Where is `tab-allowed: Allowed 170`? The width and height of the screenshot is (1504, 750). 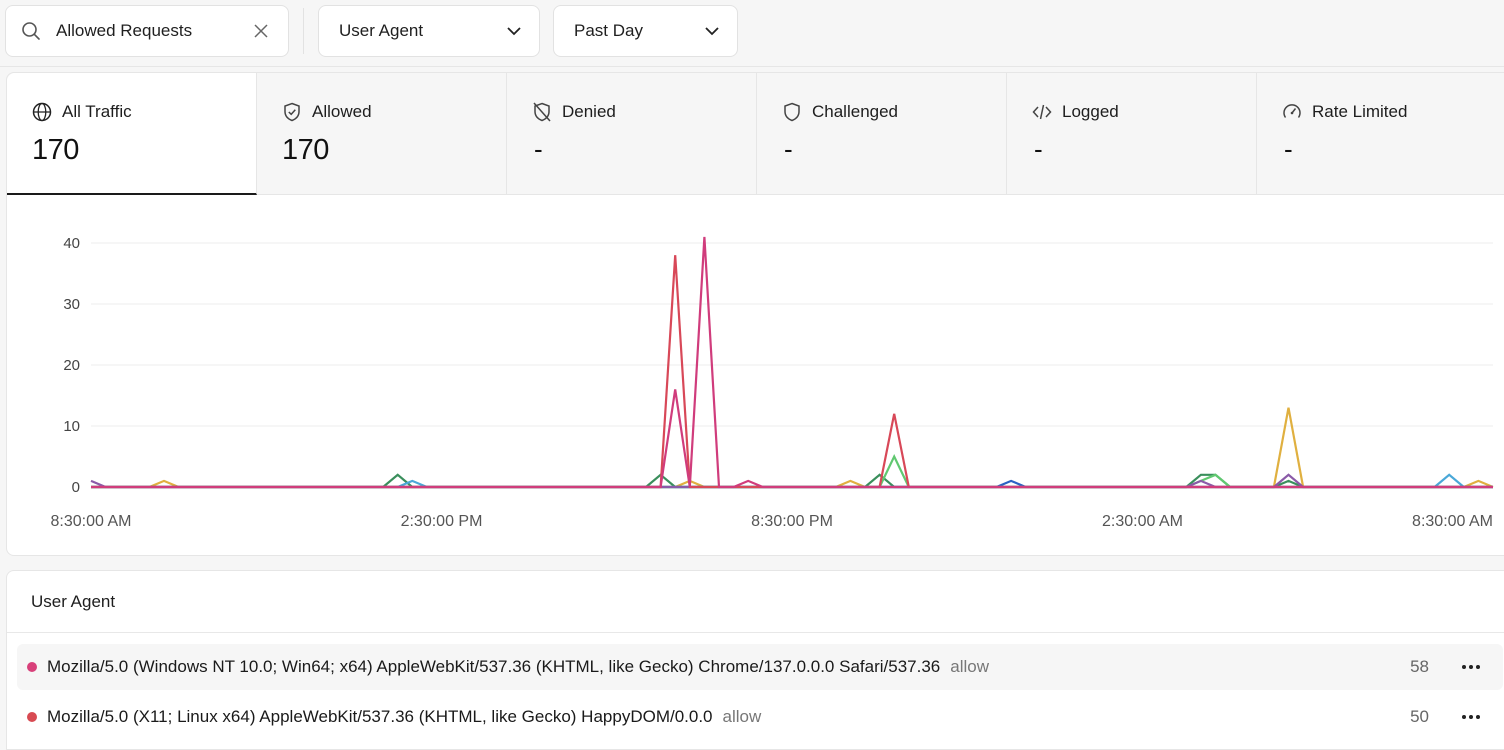
tab-allowed: Allowed 170 is located at coordinates (382, 134).